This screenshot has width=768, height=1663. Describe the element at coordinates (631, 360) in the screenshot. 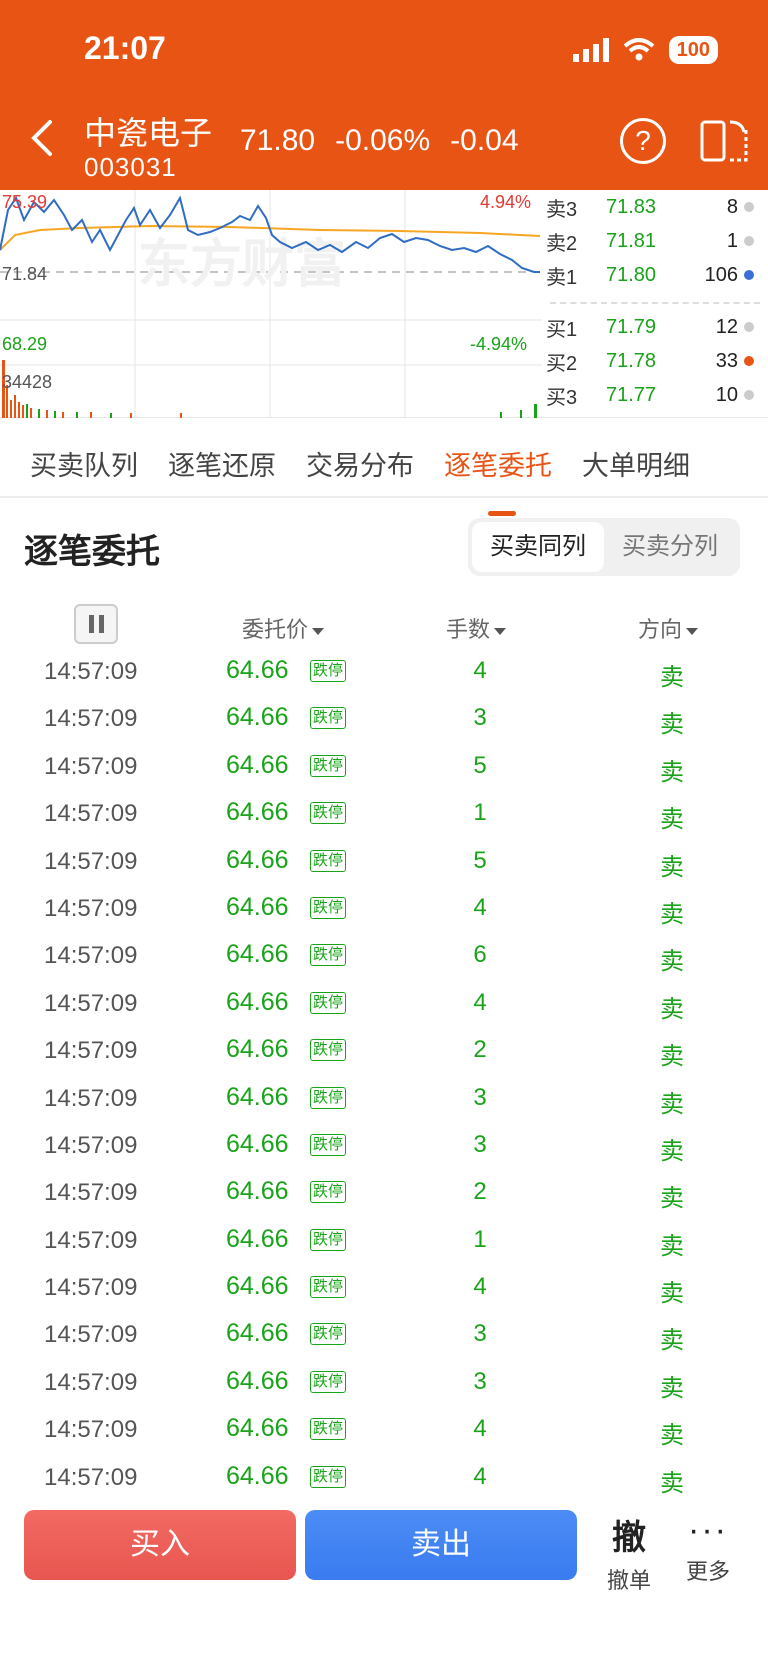

I see `bid-price: 71.78` at that location.